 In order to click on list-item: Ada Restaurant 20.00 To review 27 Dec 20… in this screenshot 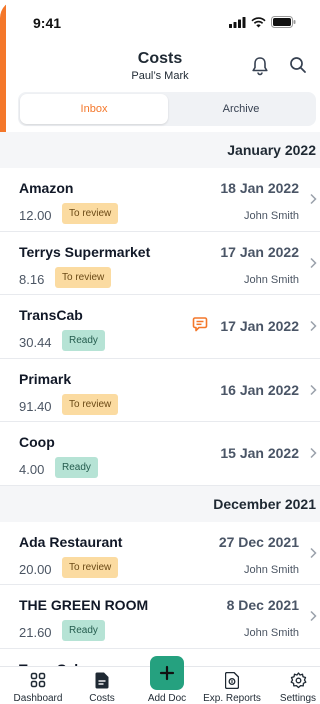, I will do `click(160, 553)`.